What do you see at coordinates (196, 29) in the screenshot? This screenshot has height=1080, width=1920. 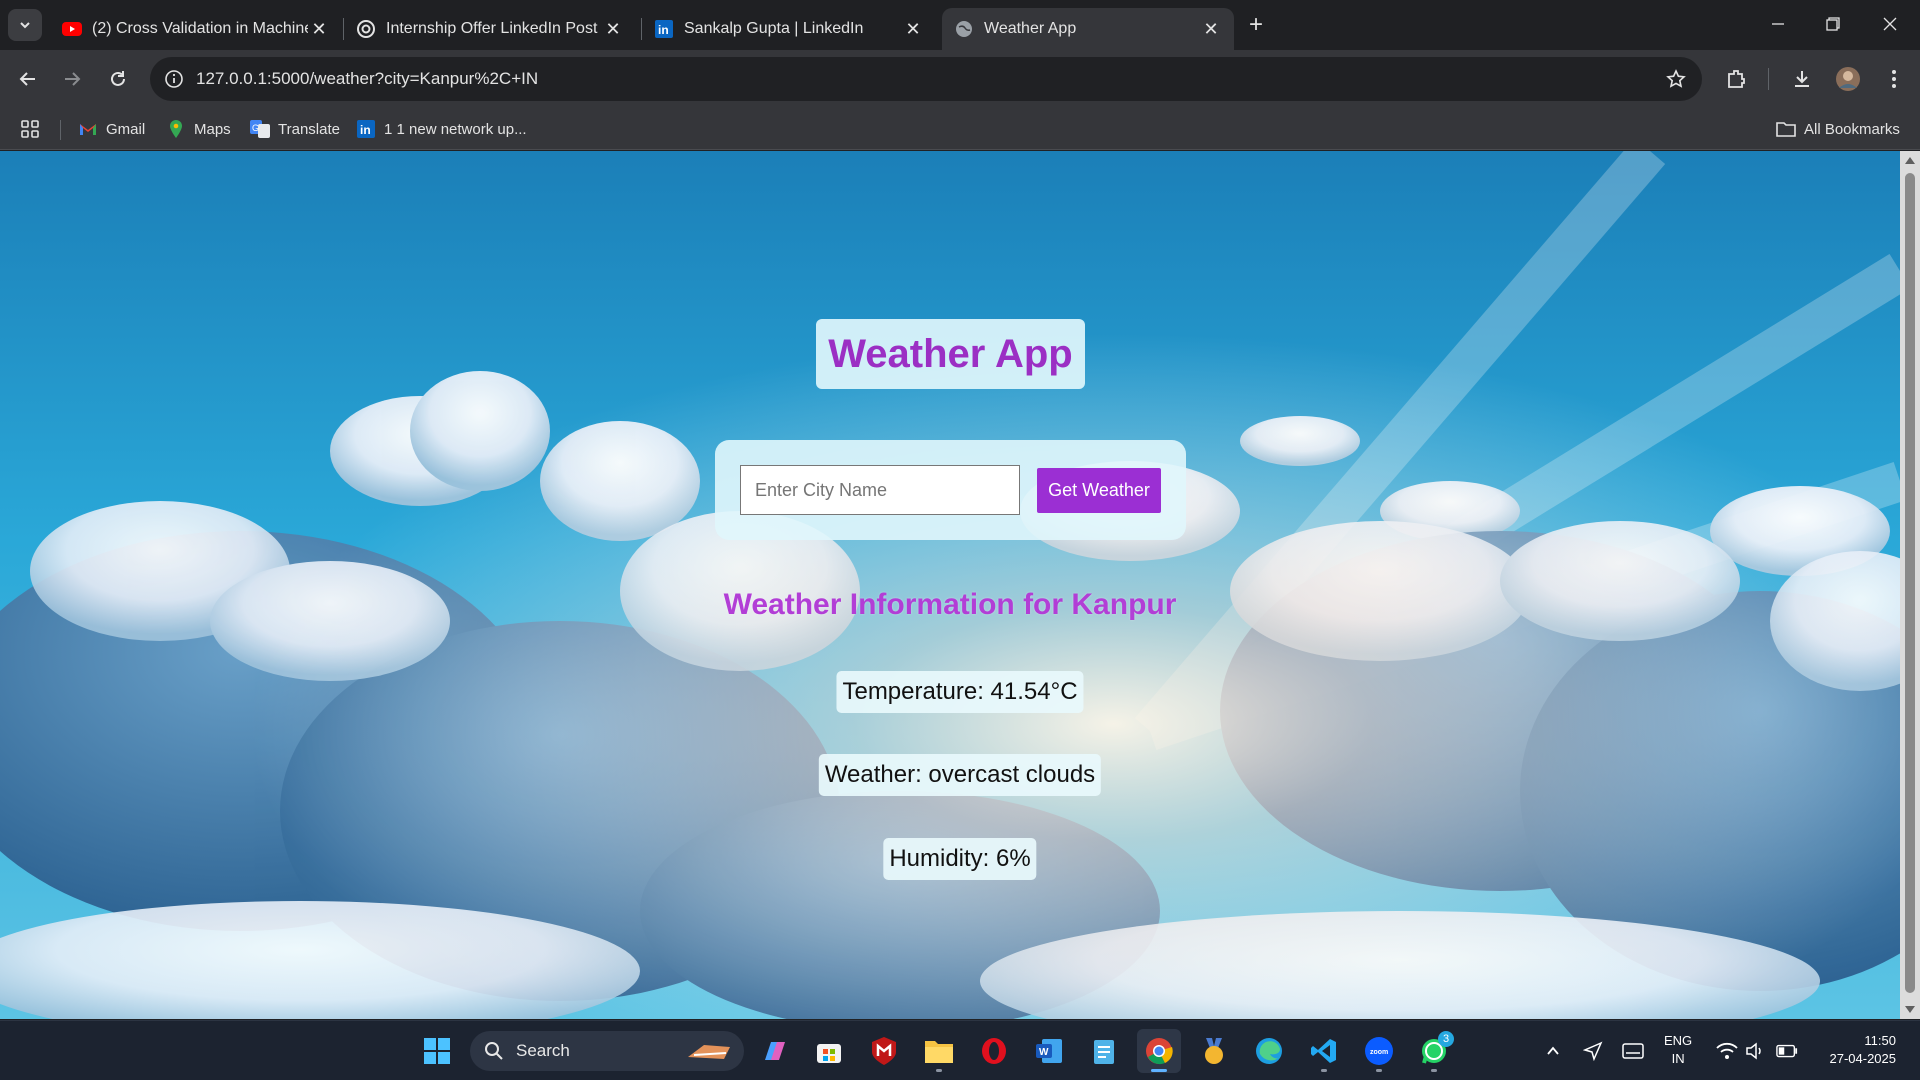 I see `tab-youtube: (2) Cross Validation in Machine ✕` at bounding box center [196, 29].